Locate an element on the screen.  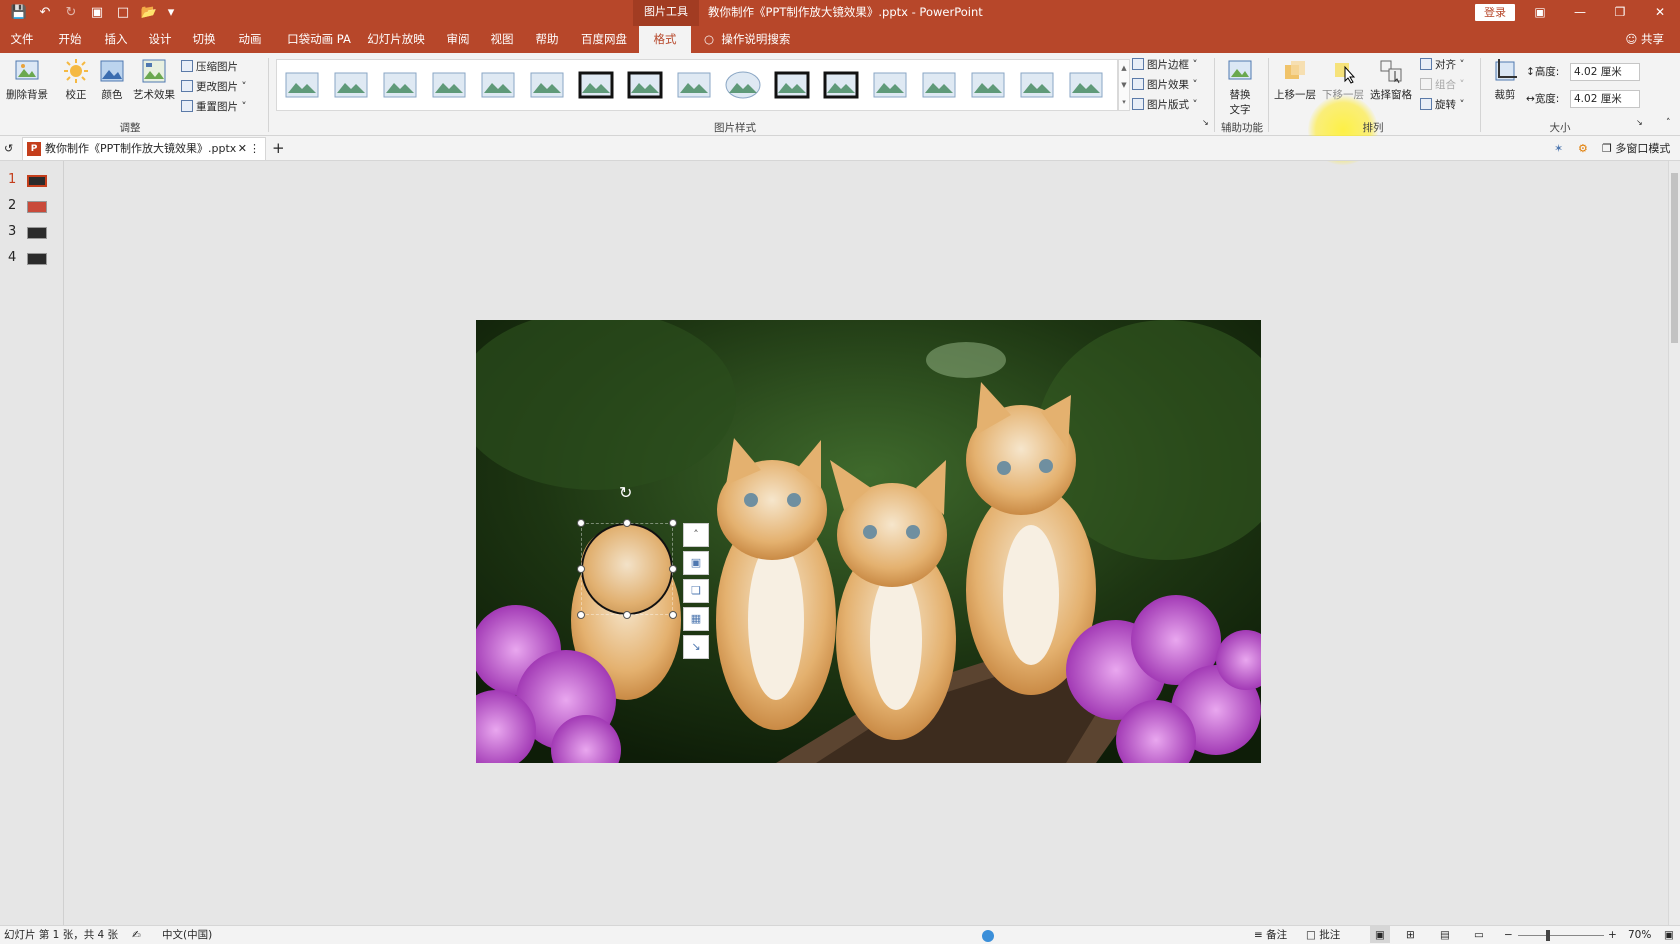
minimize-icon: — is located at coordinates (1580, 13).